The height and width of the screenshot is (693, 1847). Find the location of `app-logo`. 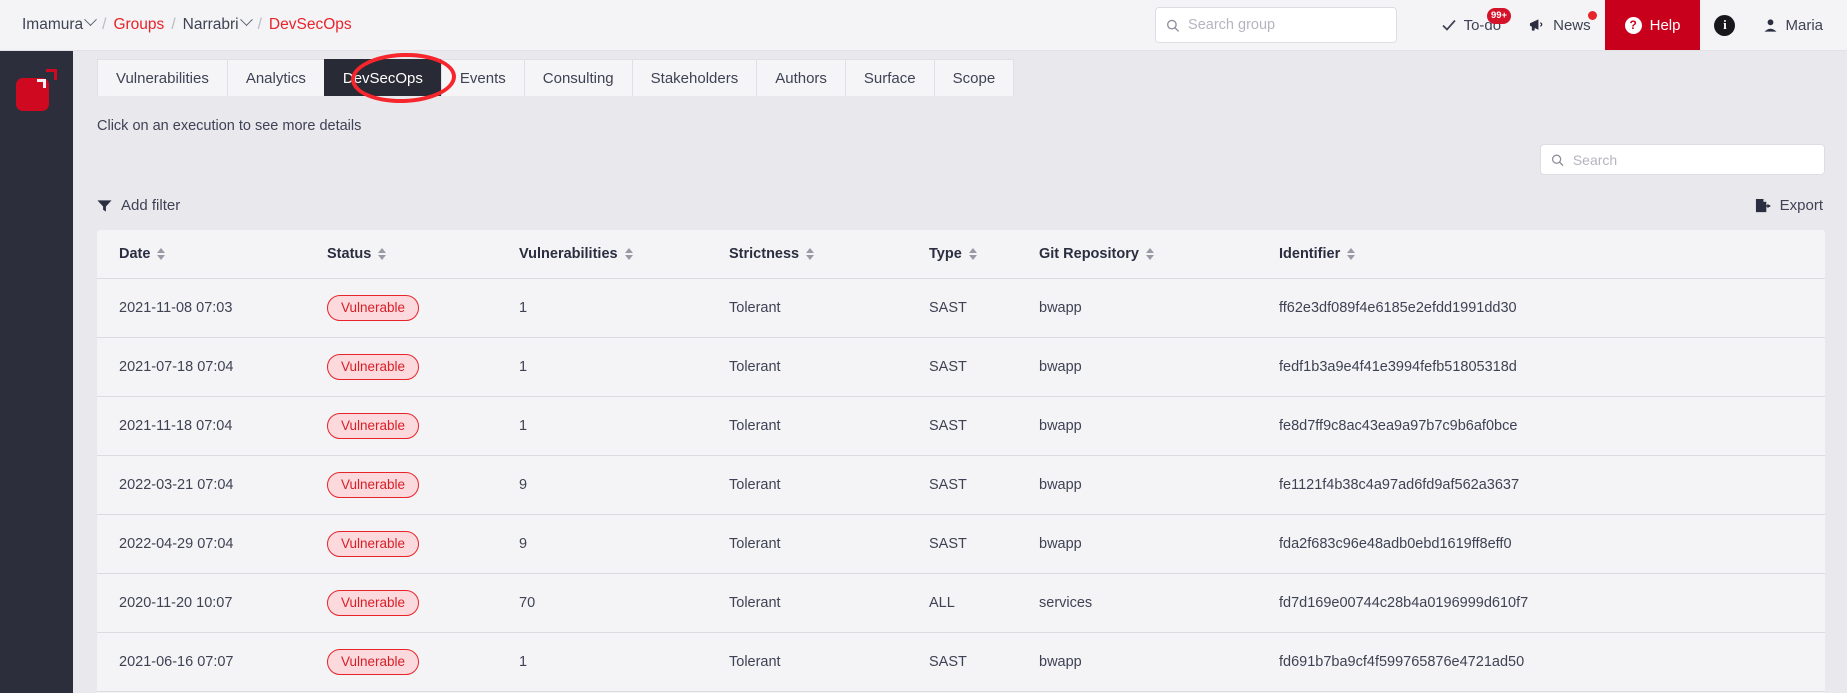

app-logo is located at coordinates (36, 90).